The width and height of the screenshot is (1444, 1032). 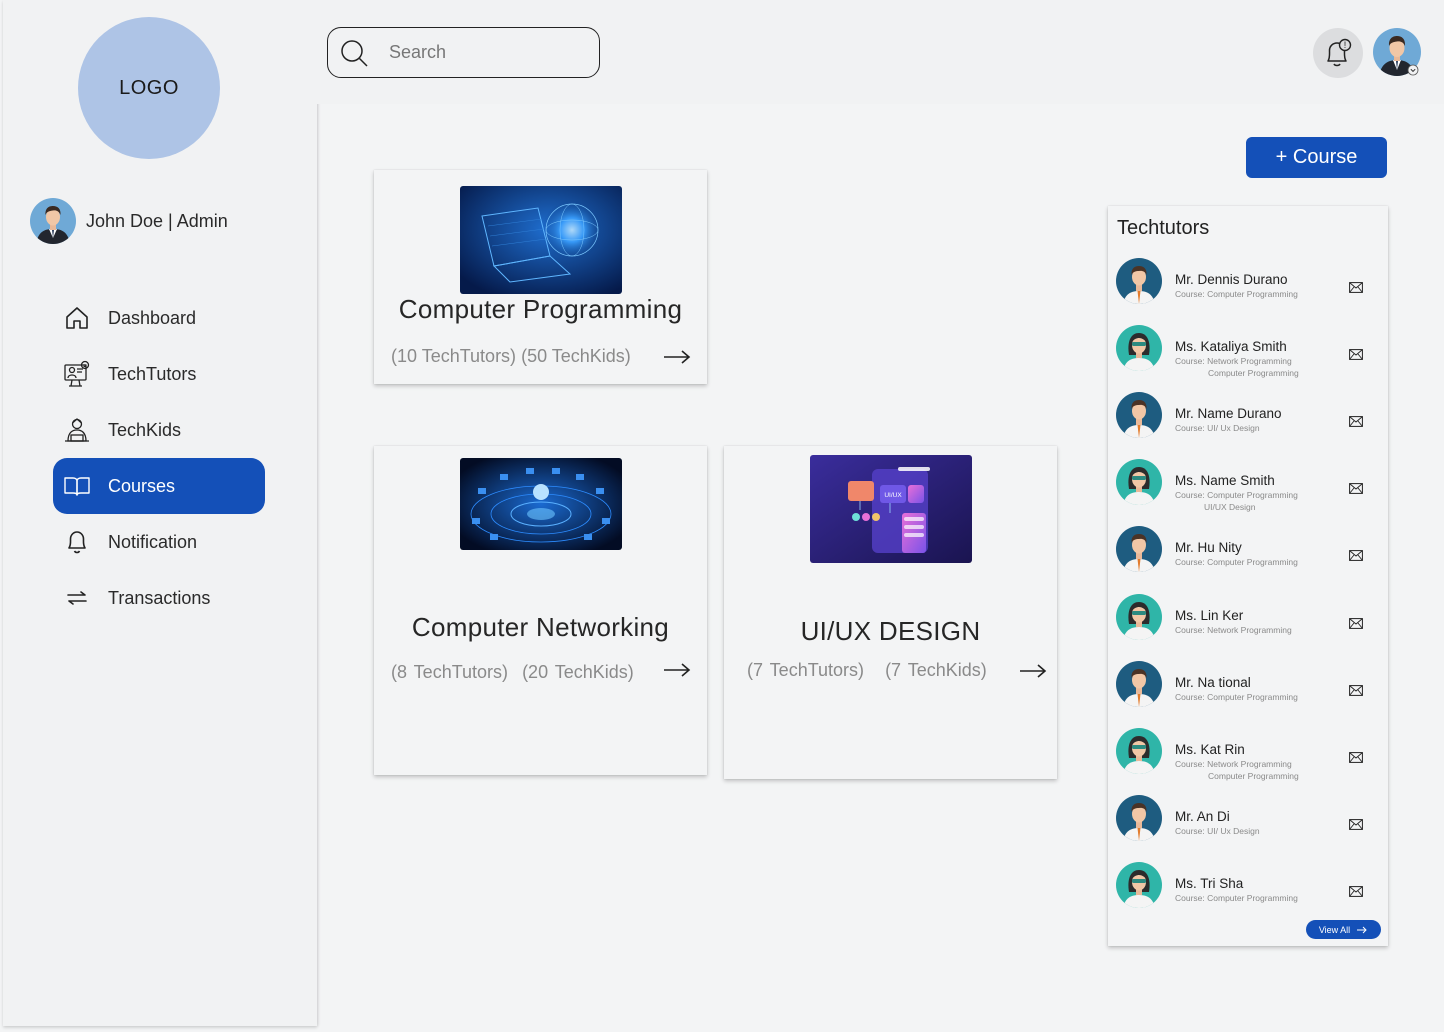 I want to click on tutor-name: Mr. Dennis Durano, so click(x=1231, y=279).